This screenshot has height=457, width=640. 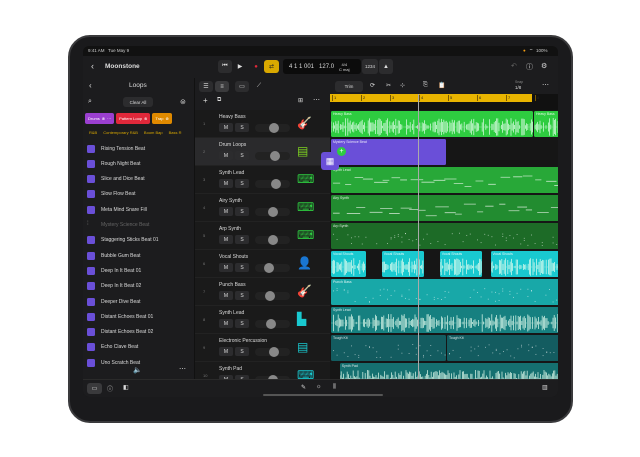 I want to click on loop-item: Deeper Dive Beat, so click(x=139, y=301).